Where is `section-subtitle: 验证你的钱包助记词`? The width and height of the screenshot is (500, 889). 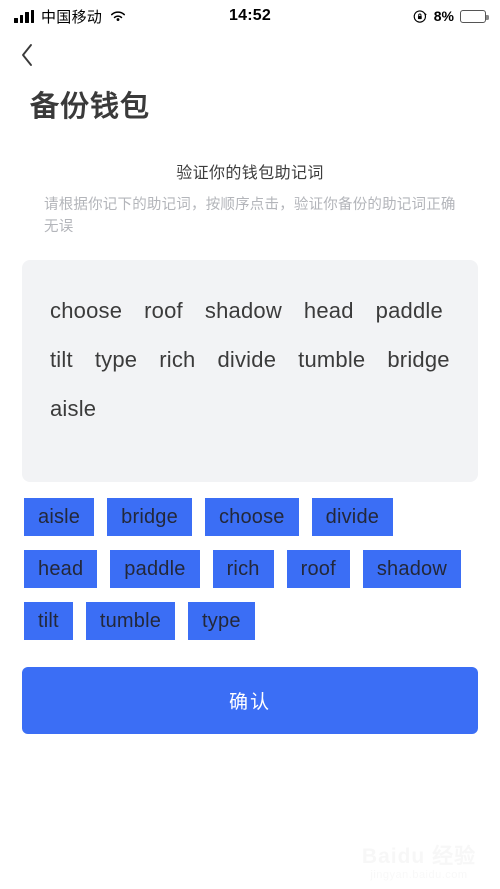
section-subtitle: 验证你的钱包助记词 is located at coordinates (250, 173).